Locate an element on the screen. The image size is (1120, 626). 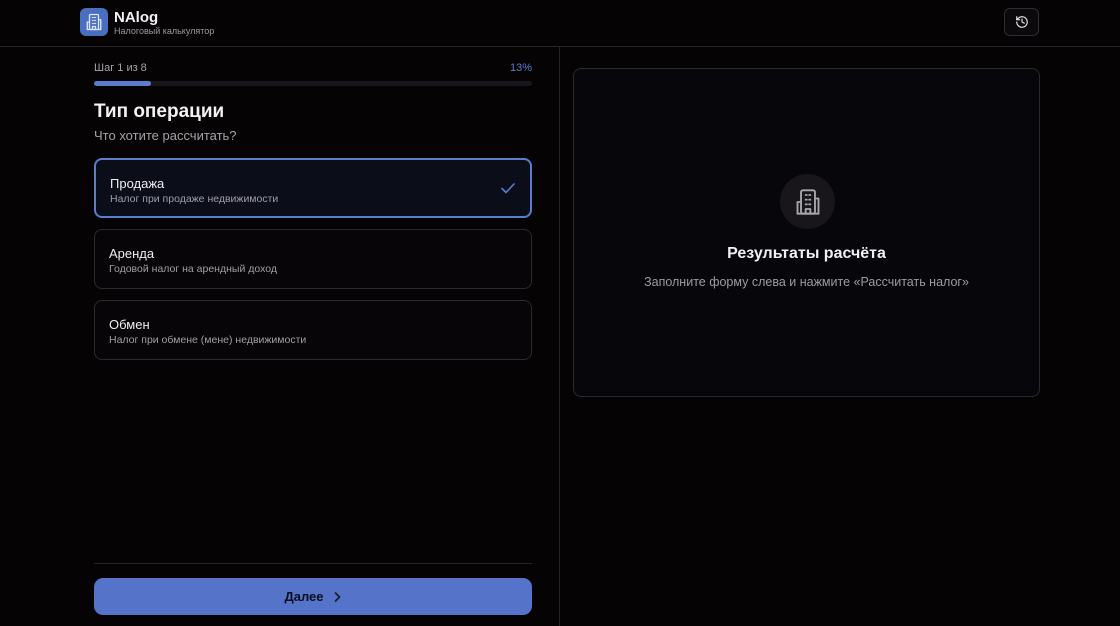
step-indicator: Шаг 1 из 8 is located at coordinates (120, 68).